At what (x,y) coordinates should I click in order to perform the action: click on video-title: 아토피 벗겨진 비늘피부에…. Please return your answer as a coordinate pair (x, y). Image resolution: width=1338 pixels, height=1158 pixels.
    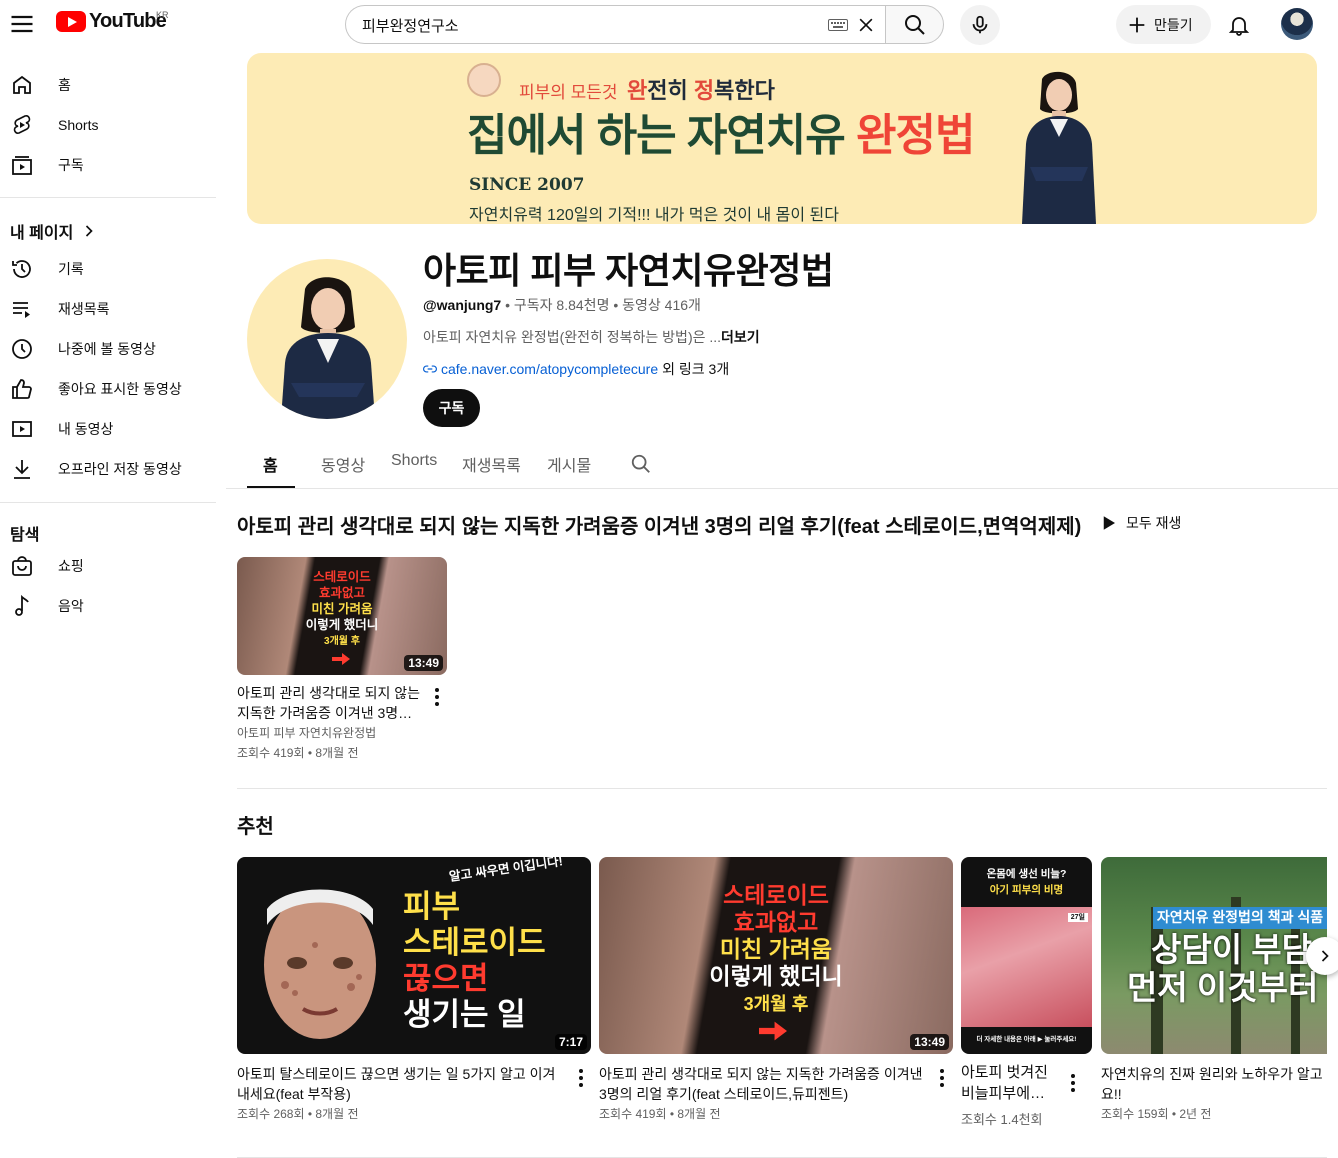
    Looking at the image, I should click on (1013, 1083).